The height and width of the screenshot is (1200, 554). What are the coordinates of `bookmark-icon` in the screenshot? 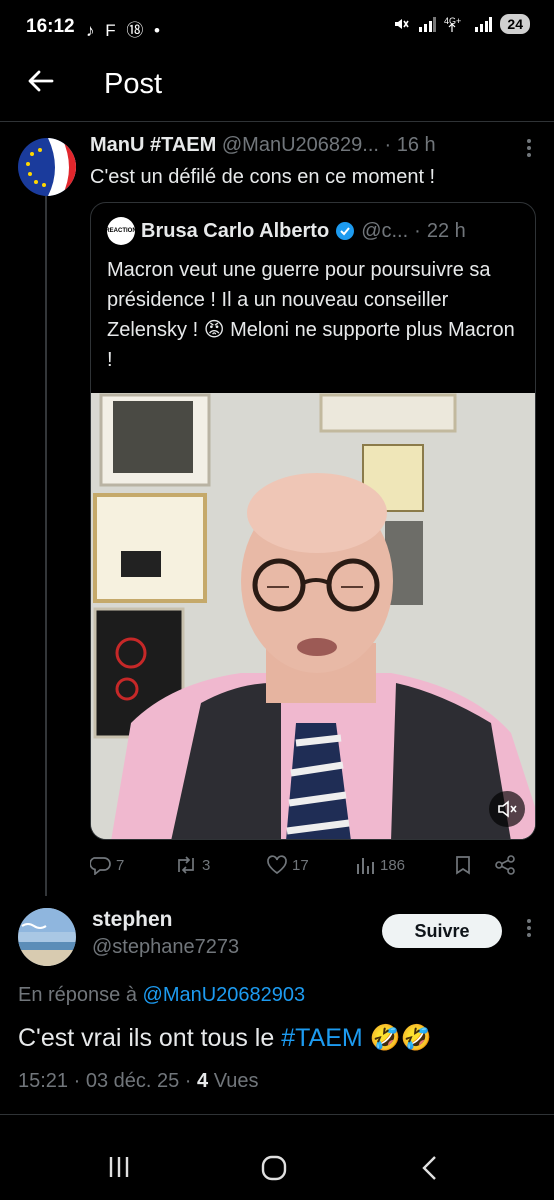 It's located at (463, 865).